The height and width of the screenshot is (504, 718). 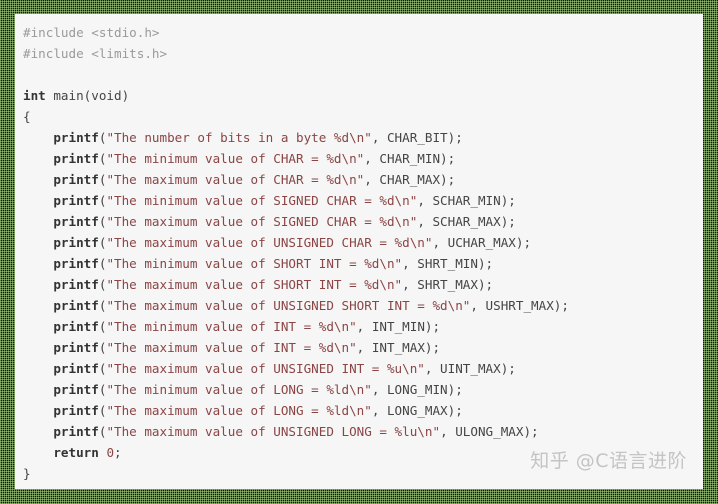 What do you see at coordinates (410, 179) in the screenshot?
I see `code-text-token: , CHAR_MAX);` at bounding box center [410, 179].